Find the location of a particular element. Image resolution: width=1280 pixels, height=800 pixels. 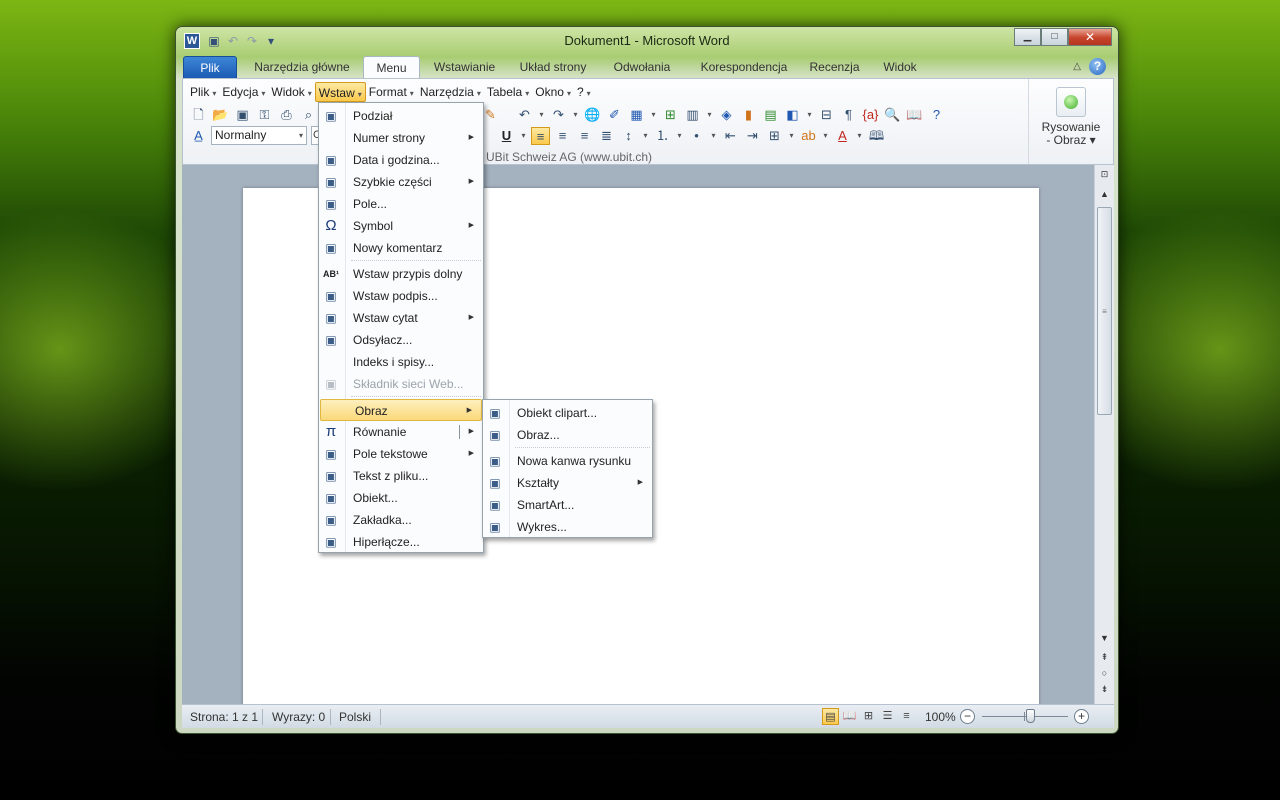

pilcrow-icon: ¶ is located at coordinates (848, 115).